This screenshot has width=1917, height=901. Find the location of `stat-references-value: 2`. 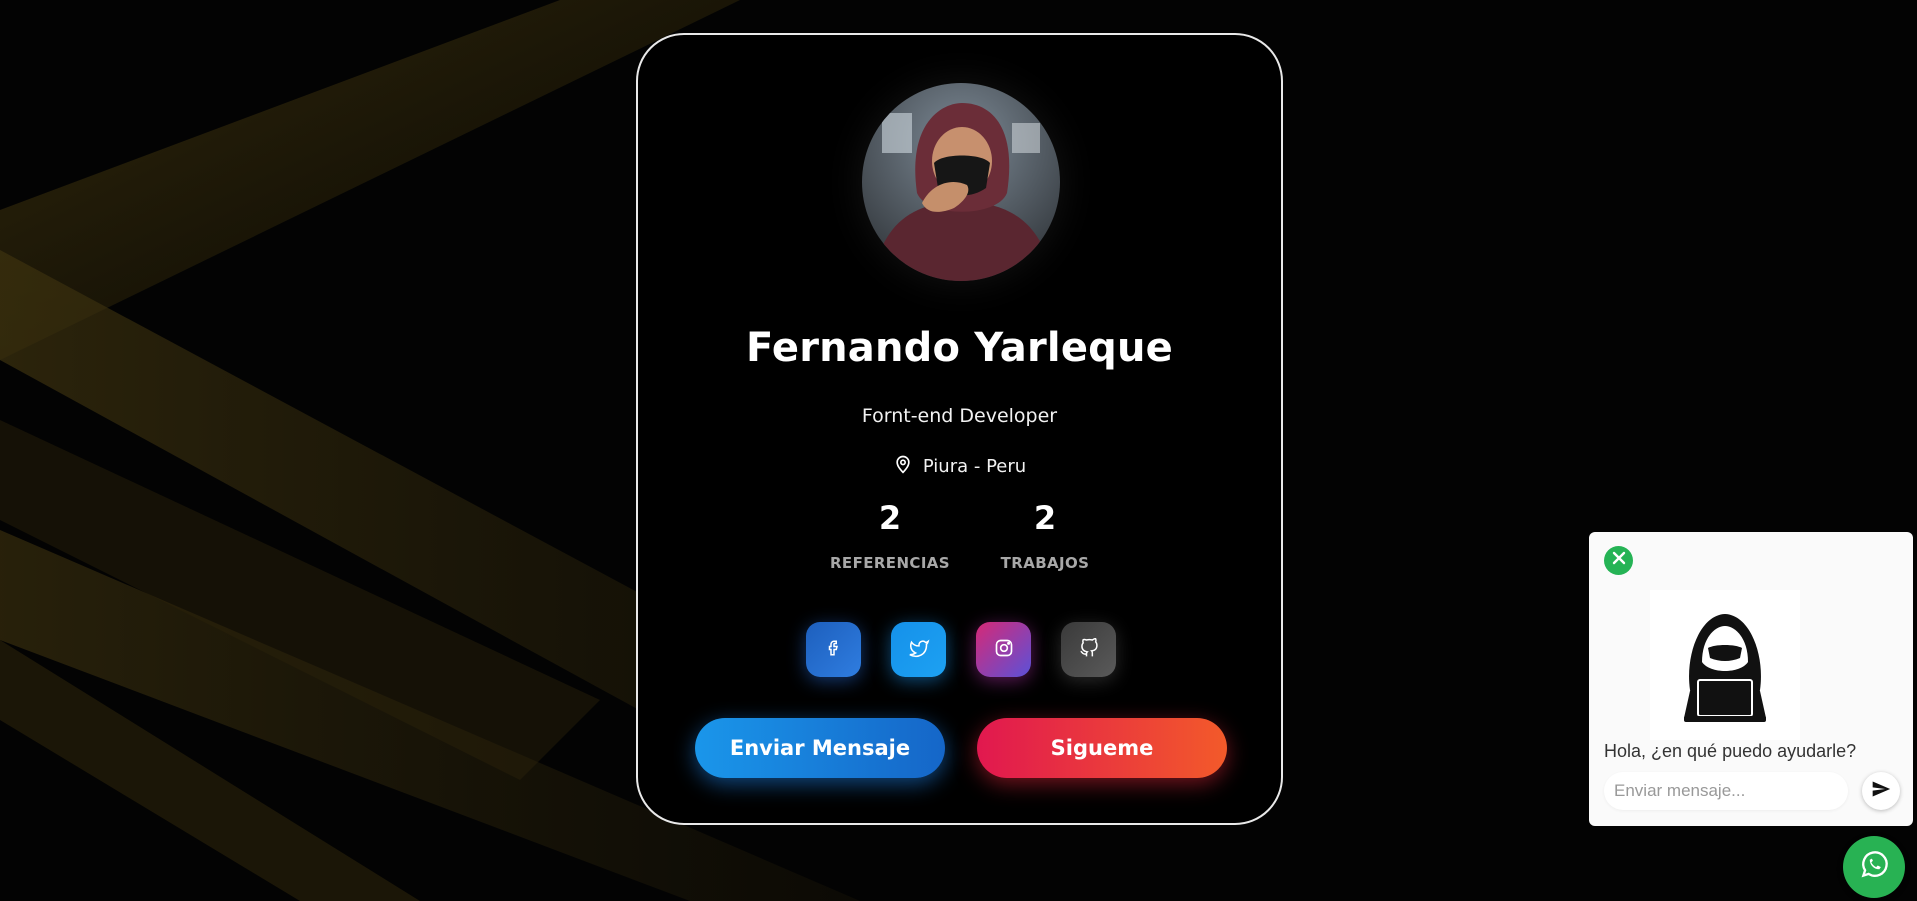

stat-references-value: 2 is located at coordinates (890, 518).